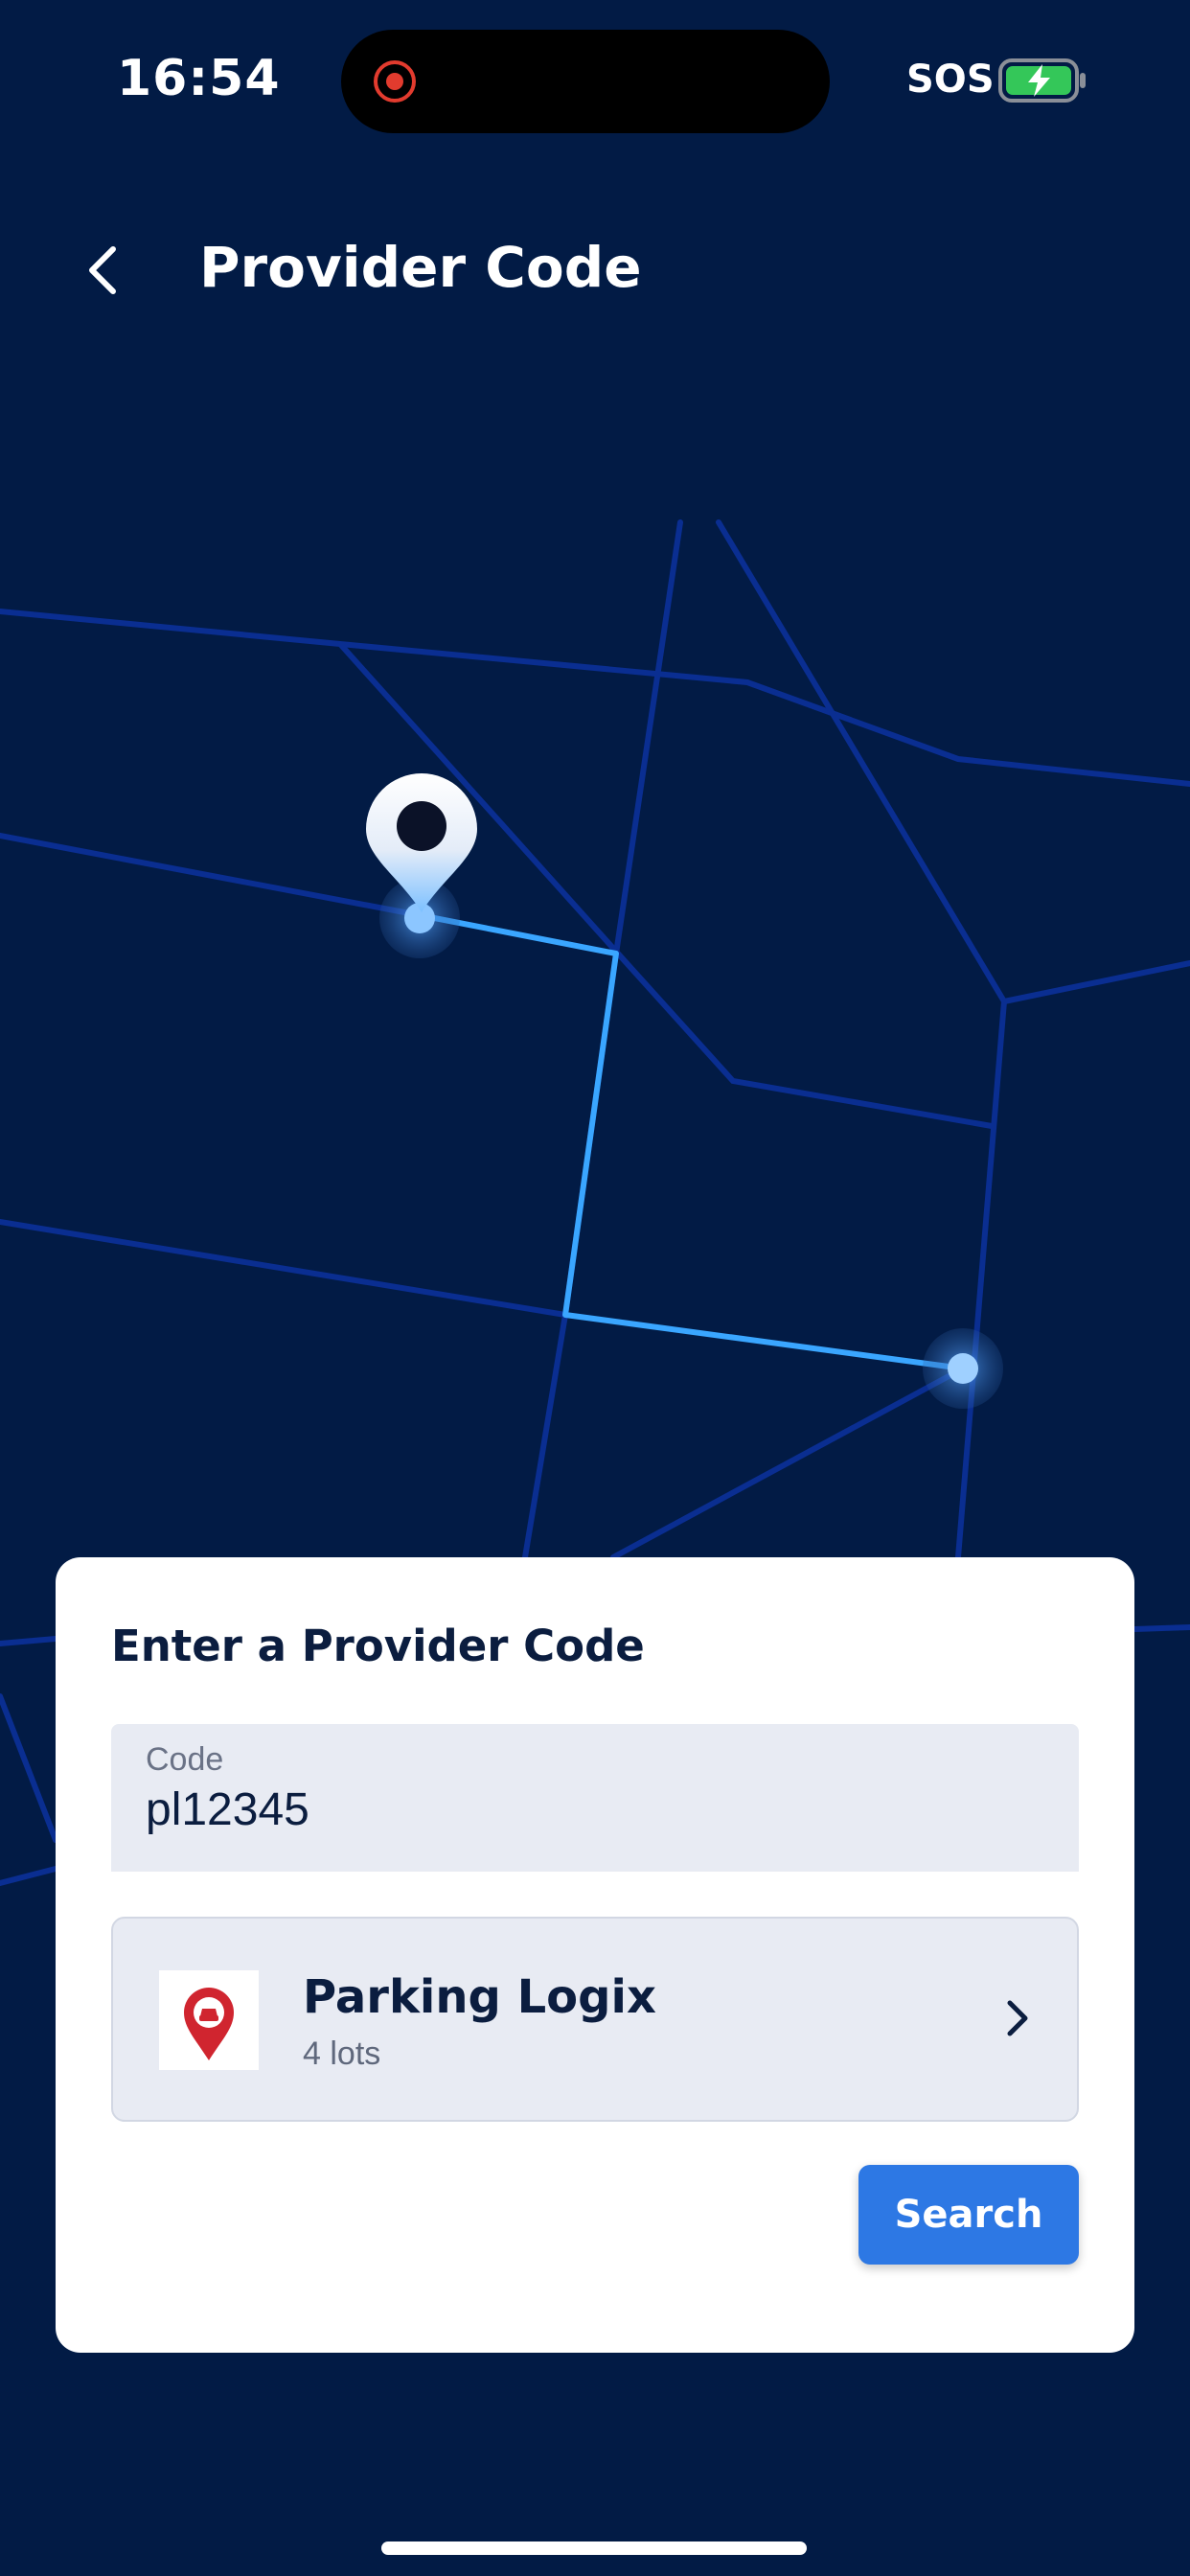 This screenshot has width=1190, height=2576. I want to click on code-field: Code pl12345, so click(595, 1798).